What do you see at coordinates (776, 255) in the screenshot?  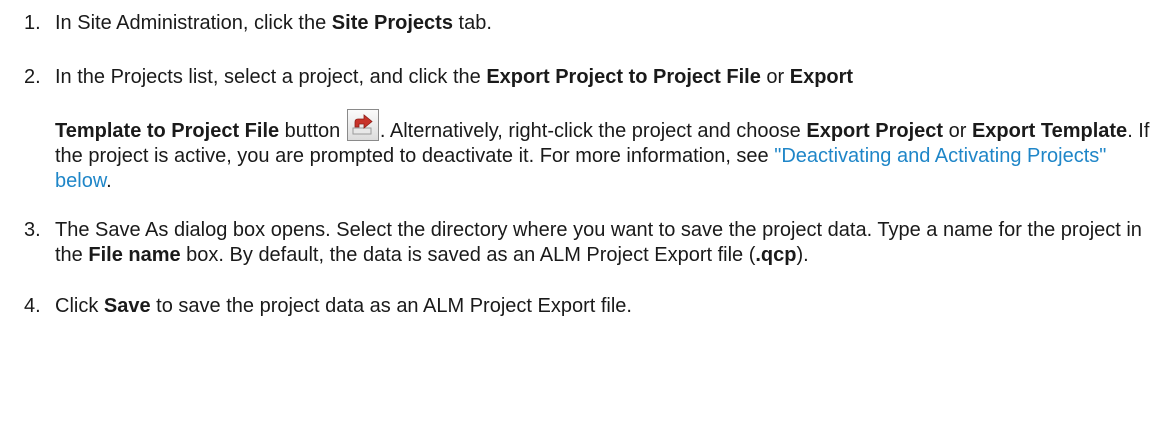 I see `file-extension: .qcp` at bounding box center [776, 255].